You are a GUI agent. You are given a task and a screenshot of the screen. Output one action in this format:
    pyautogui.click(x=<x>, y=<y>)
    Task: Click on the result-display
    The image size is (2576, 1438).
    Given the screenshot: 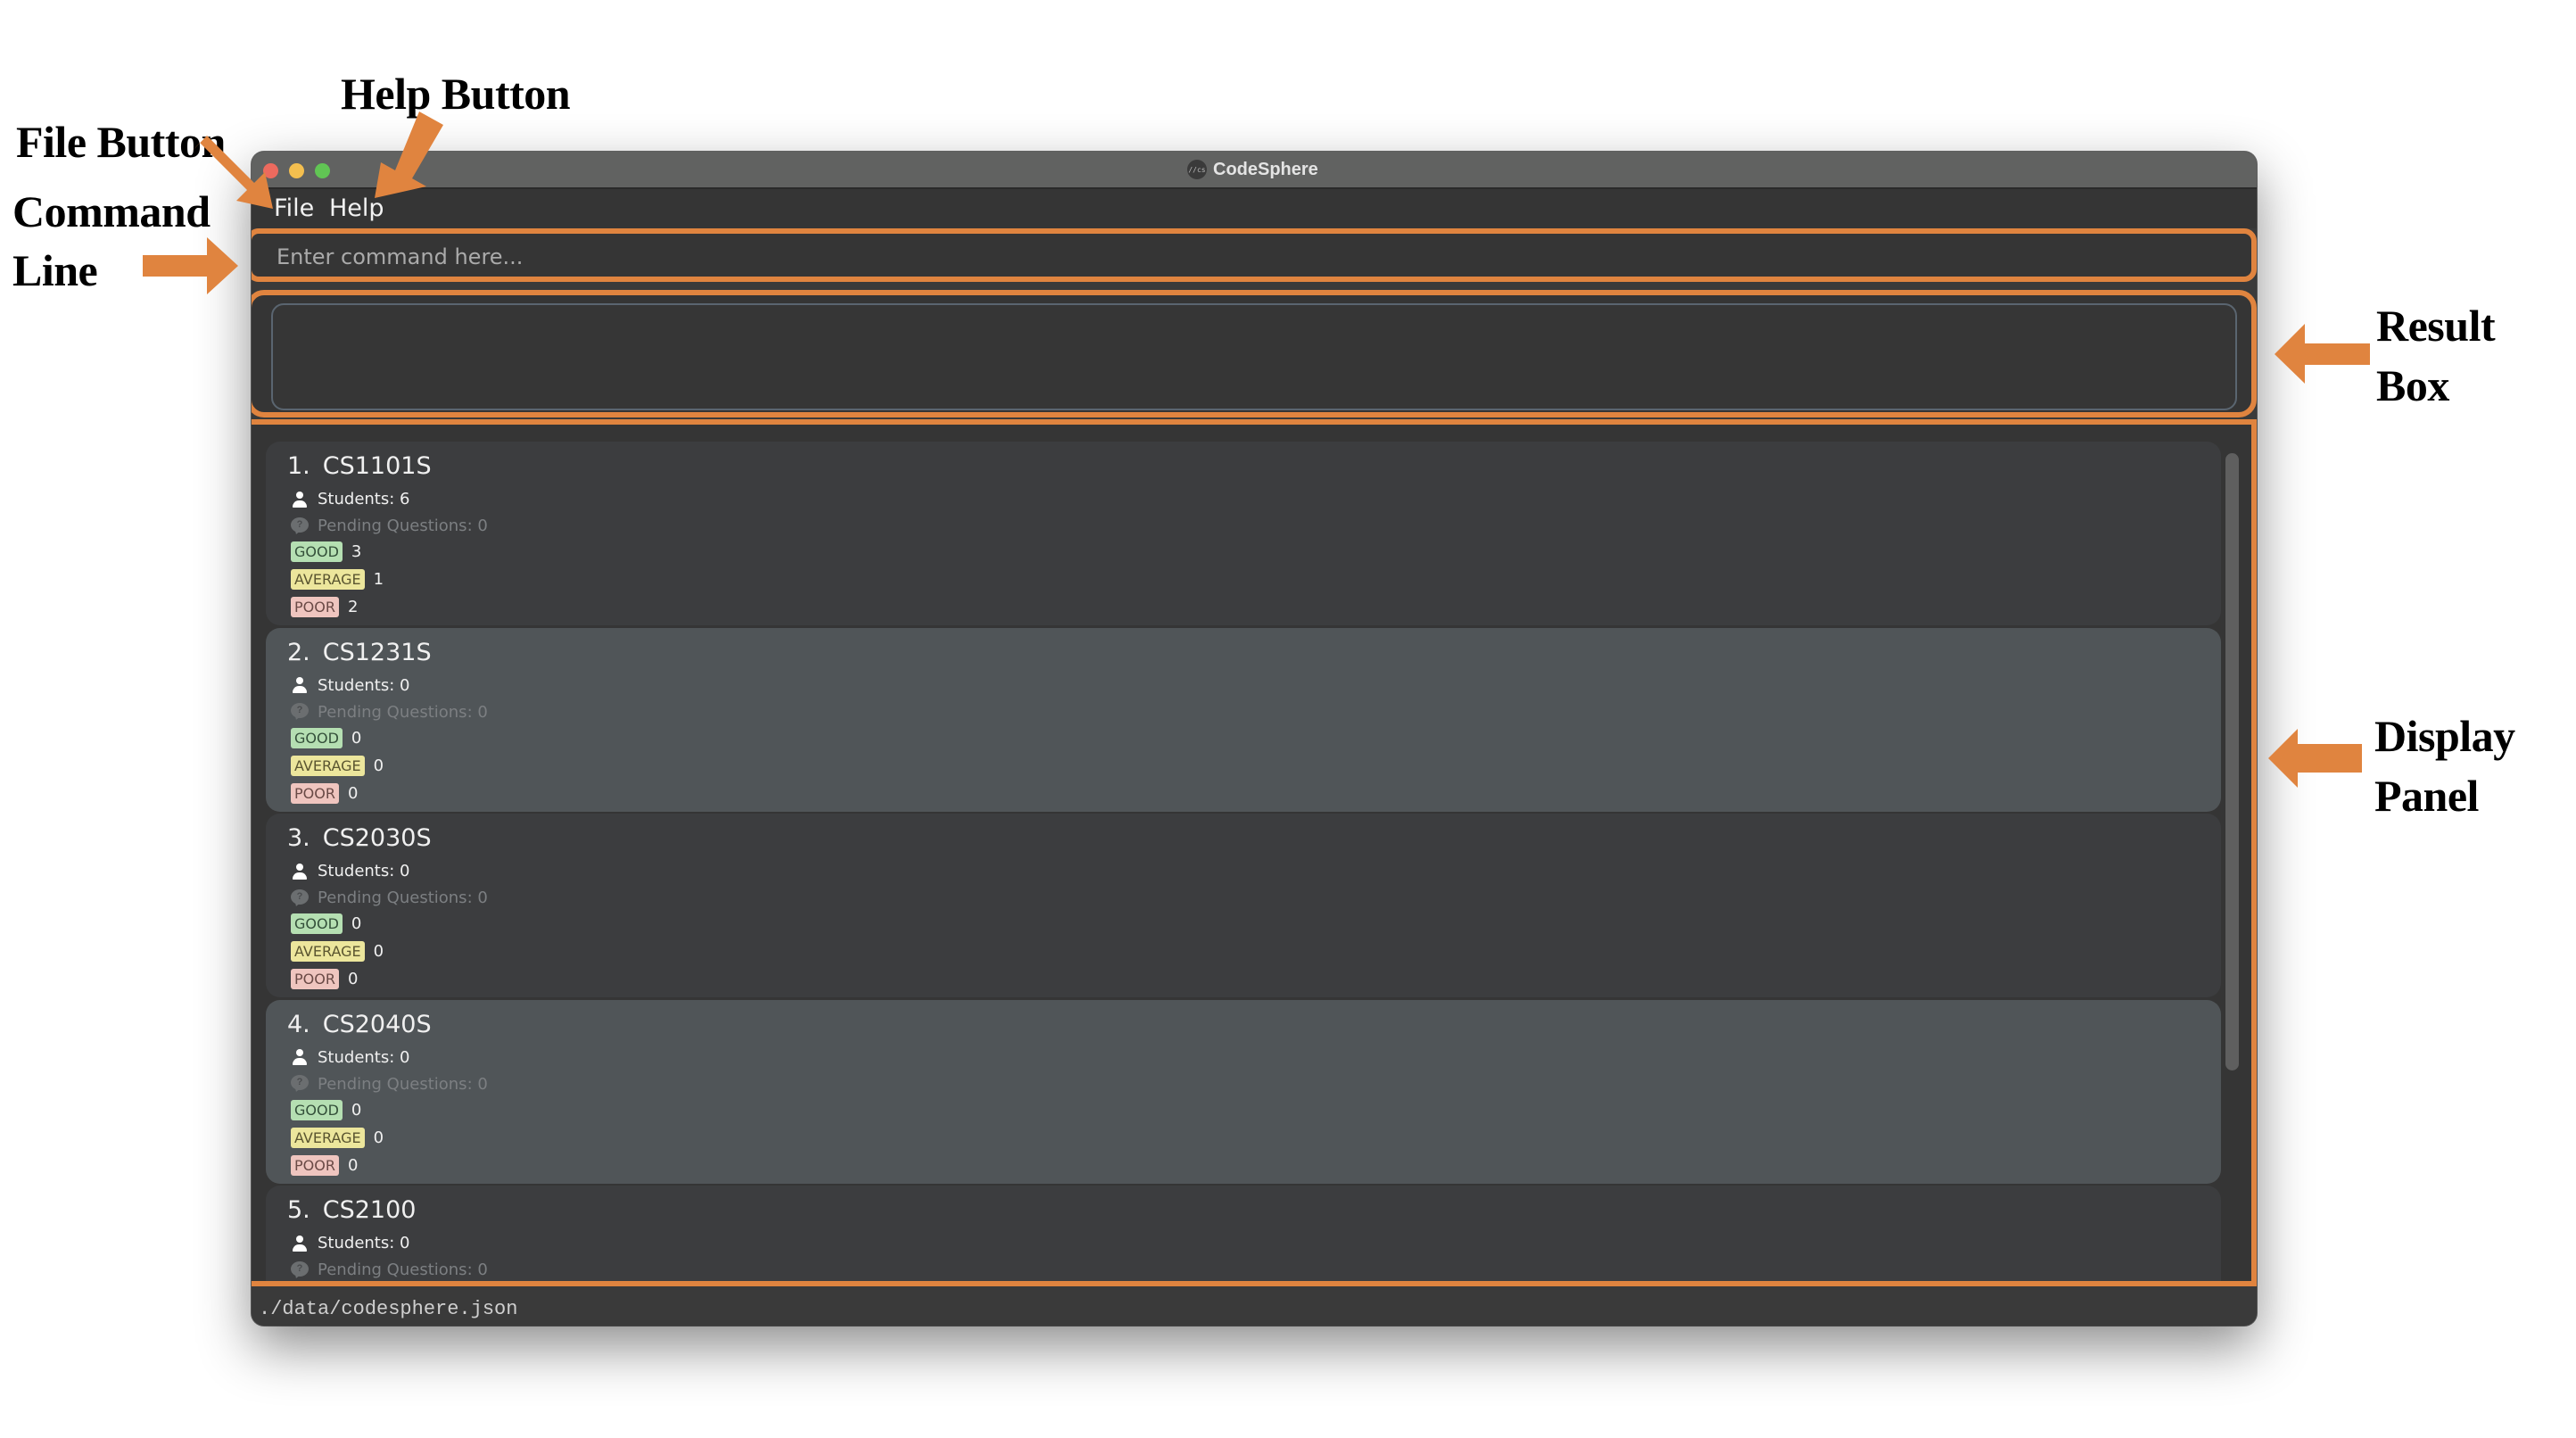 What is the action you would take?
    pyautogui.click(x=1254, y=357)
    